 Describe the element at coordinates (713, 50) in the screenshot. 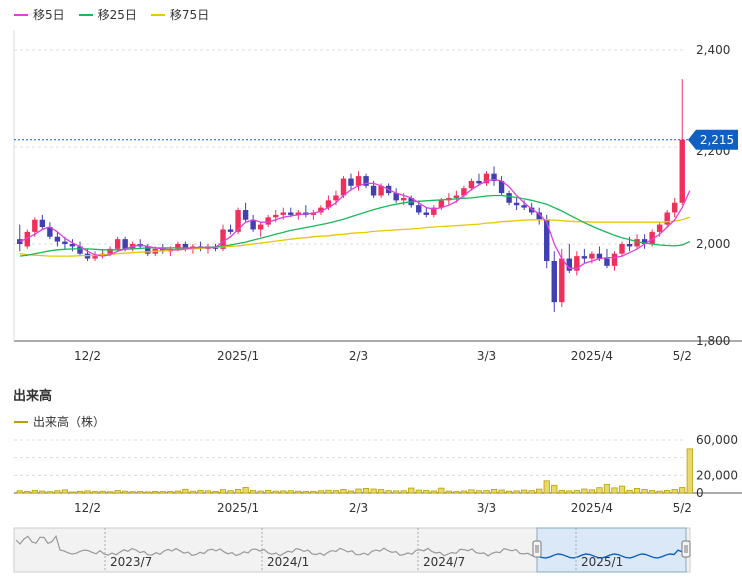

I see `price-y-tick-label: 2,400` at that location.